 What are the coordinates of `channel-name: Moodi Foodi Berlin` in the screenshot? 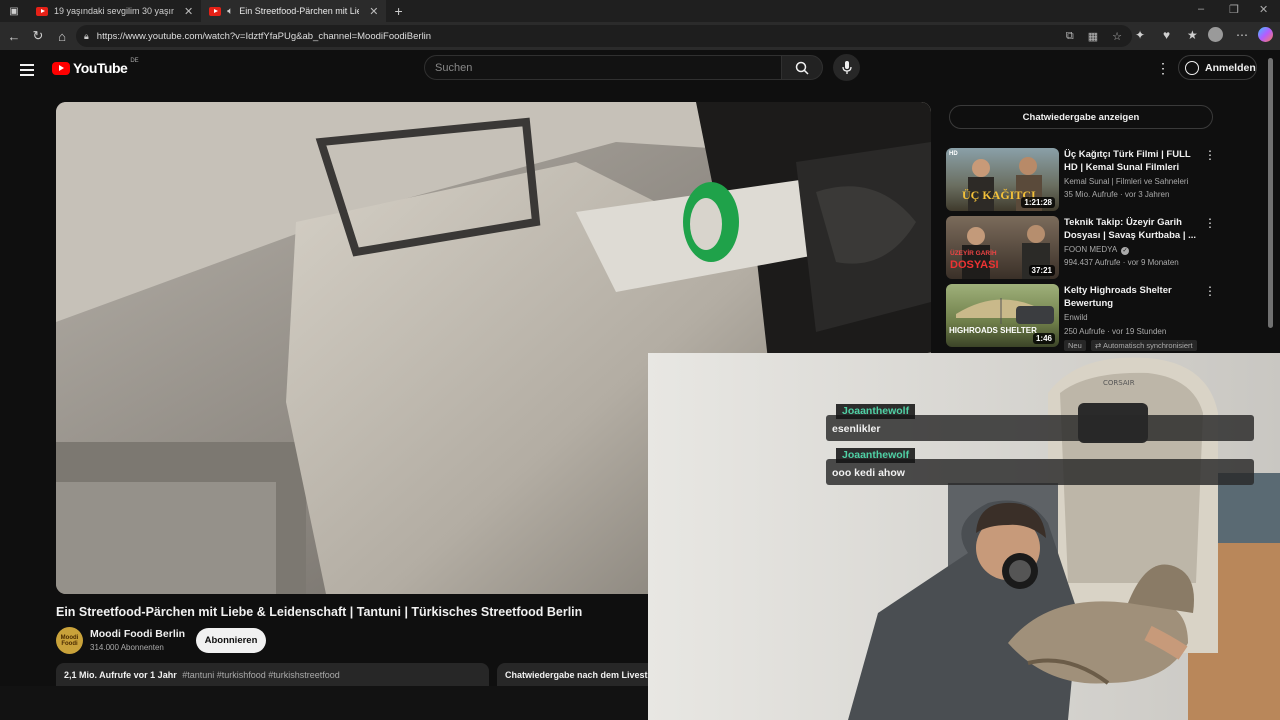 It's located at (137, 634).